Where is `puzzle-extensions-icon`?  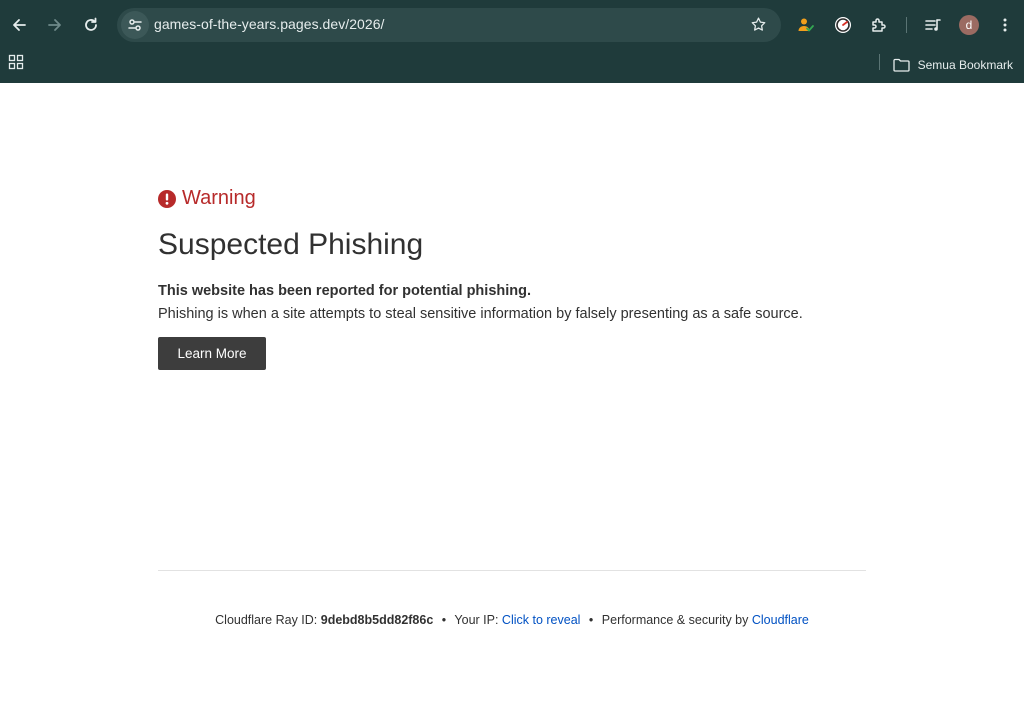
puzzle-extensions-icon is located at coordinates (879, 25).